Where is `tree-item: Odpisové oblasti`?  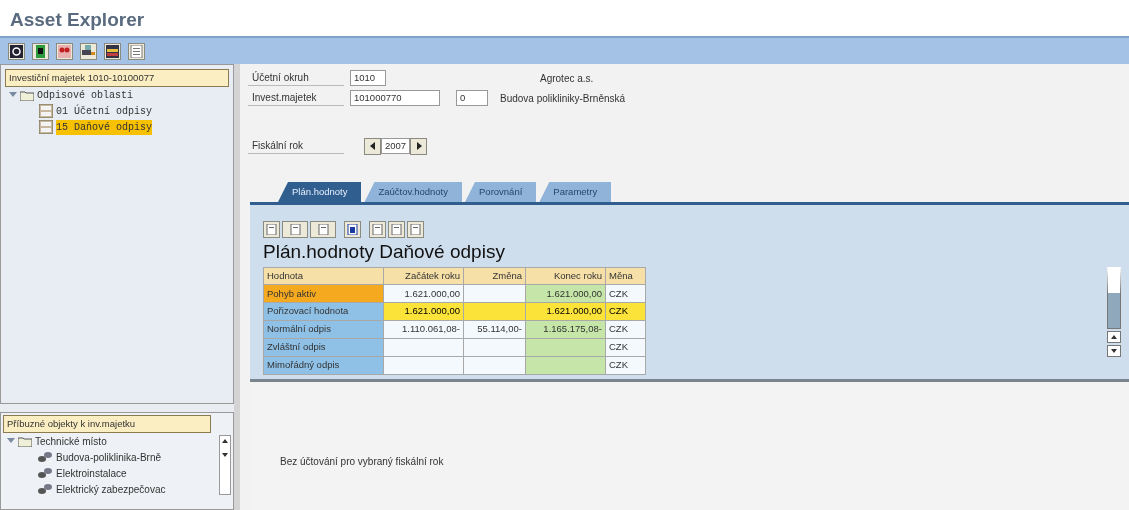 tree-item: Odpisové oblasti is located at coordinates (85, 95).